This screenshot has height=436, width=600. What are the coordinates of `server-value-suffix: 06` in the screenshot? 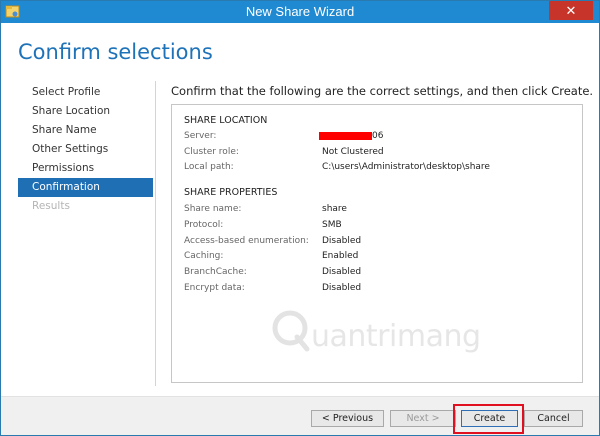 It's located at (378, 136).